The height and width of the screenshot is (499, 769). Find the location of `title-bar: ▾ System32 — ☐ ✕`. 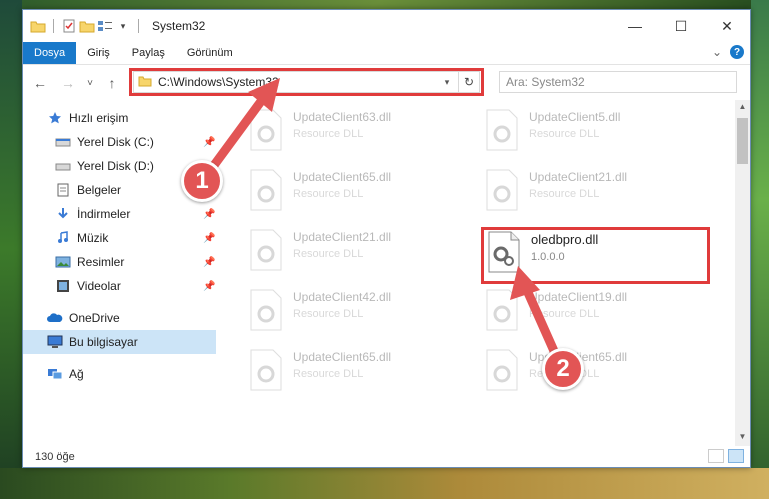

title-bar: ▾ System32 — ☐ ✕ is located at coordinates (386, 26).